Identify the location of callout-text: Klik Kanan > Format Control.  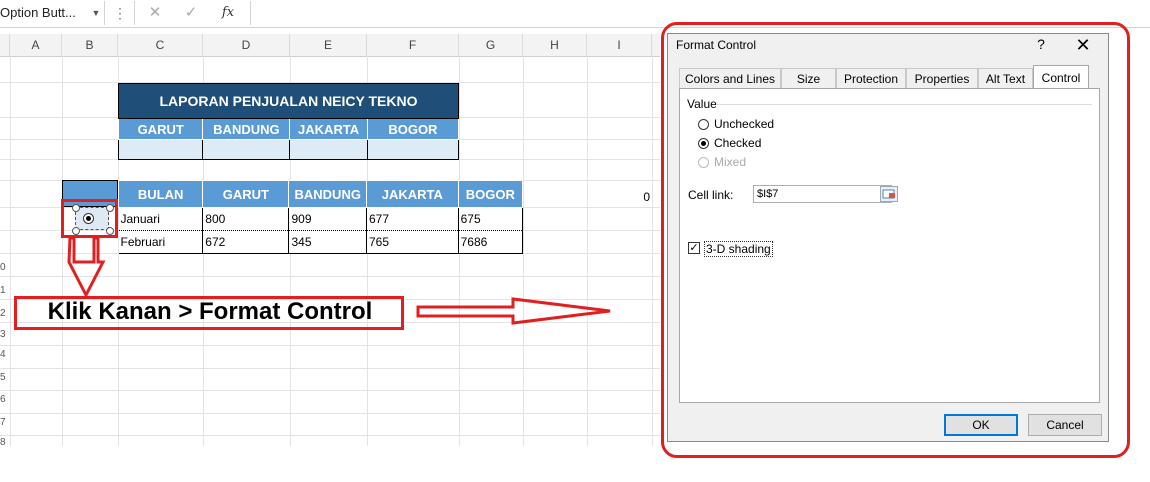
(210, 311).